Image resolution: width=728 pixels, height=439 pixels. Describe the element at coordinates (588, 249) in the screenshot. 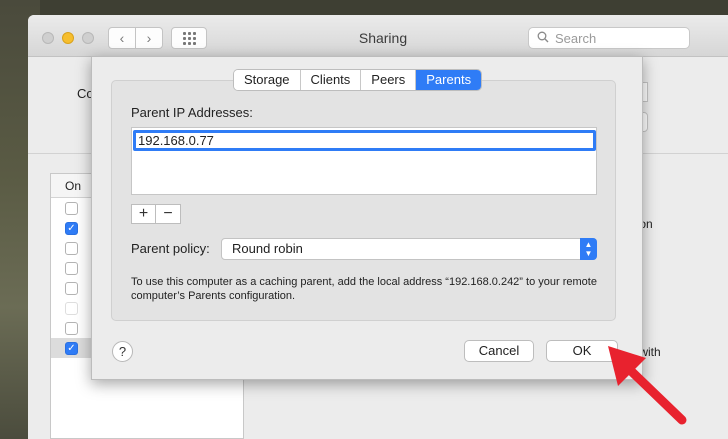

I see `updown-arrows-icon: ▲ ▼` at that location.